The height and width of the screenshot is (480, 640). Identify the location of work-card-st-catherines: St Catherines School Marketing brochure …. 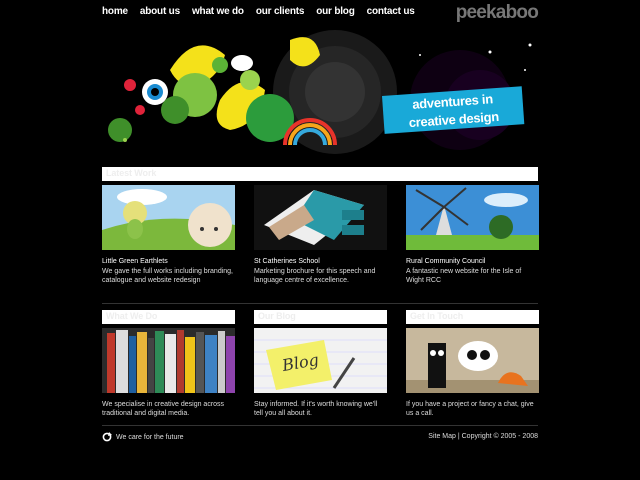
(320, 235).